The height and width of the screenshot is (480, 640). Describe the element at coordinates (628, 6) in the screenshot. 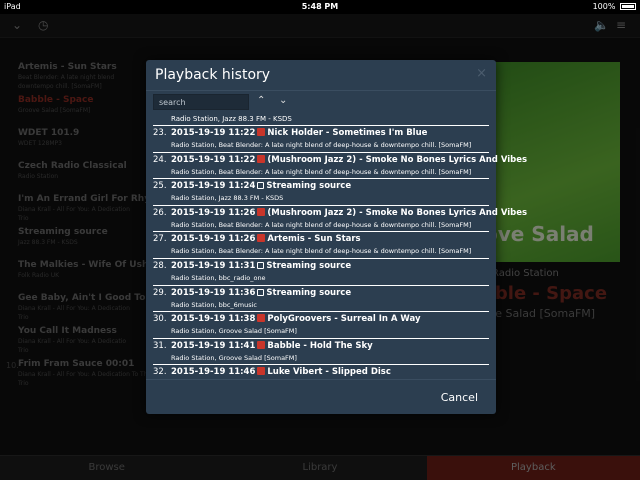

I see `battery-icon` at that location.